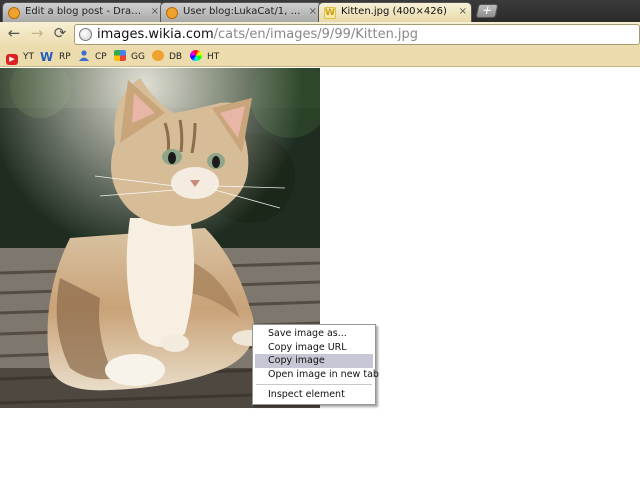 The height and width of the screenshot is (480, 640). I want to click on back-button: ←, so click(14, 34).